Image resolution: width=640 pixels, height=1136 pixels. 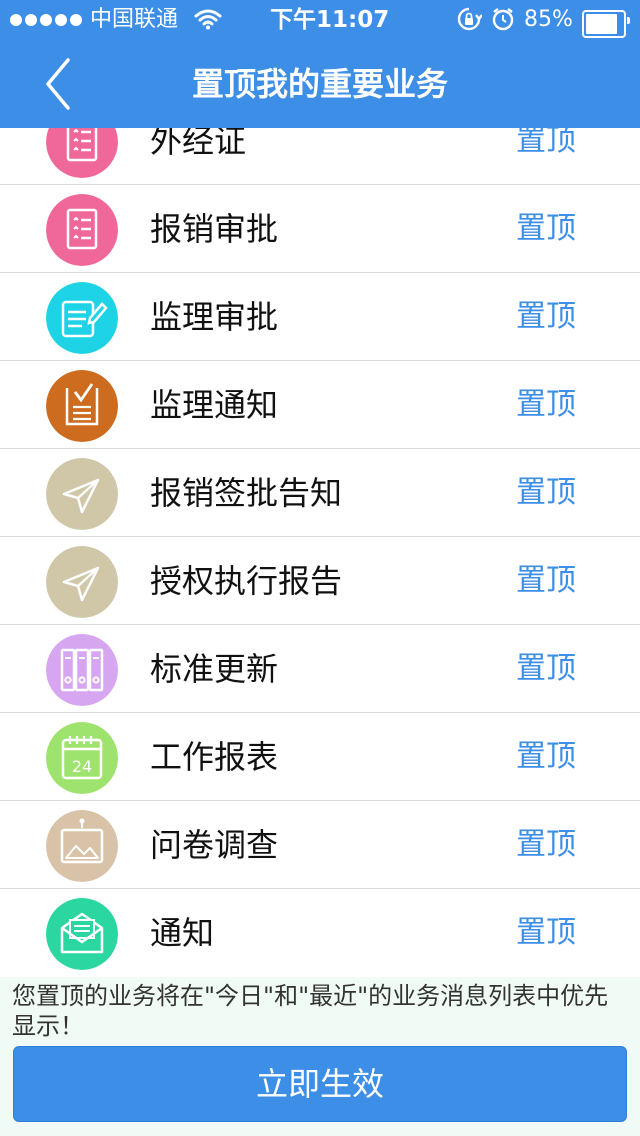 I want to click on navigation-bar: 置顶我的重要业务, so click(x=320, y=84).